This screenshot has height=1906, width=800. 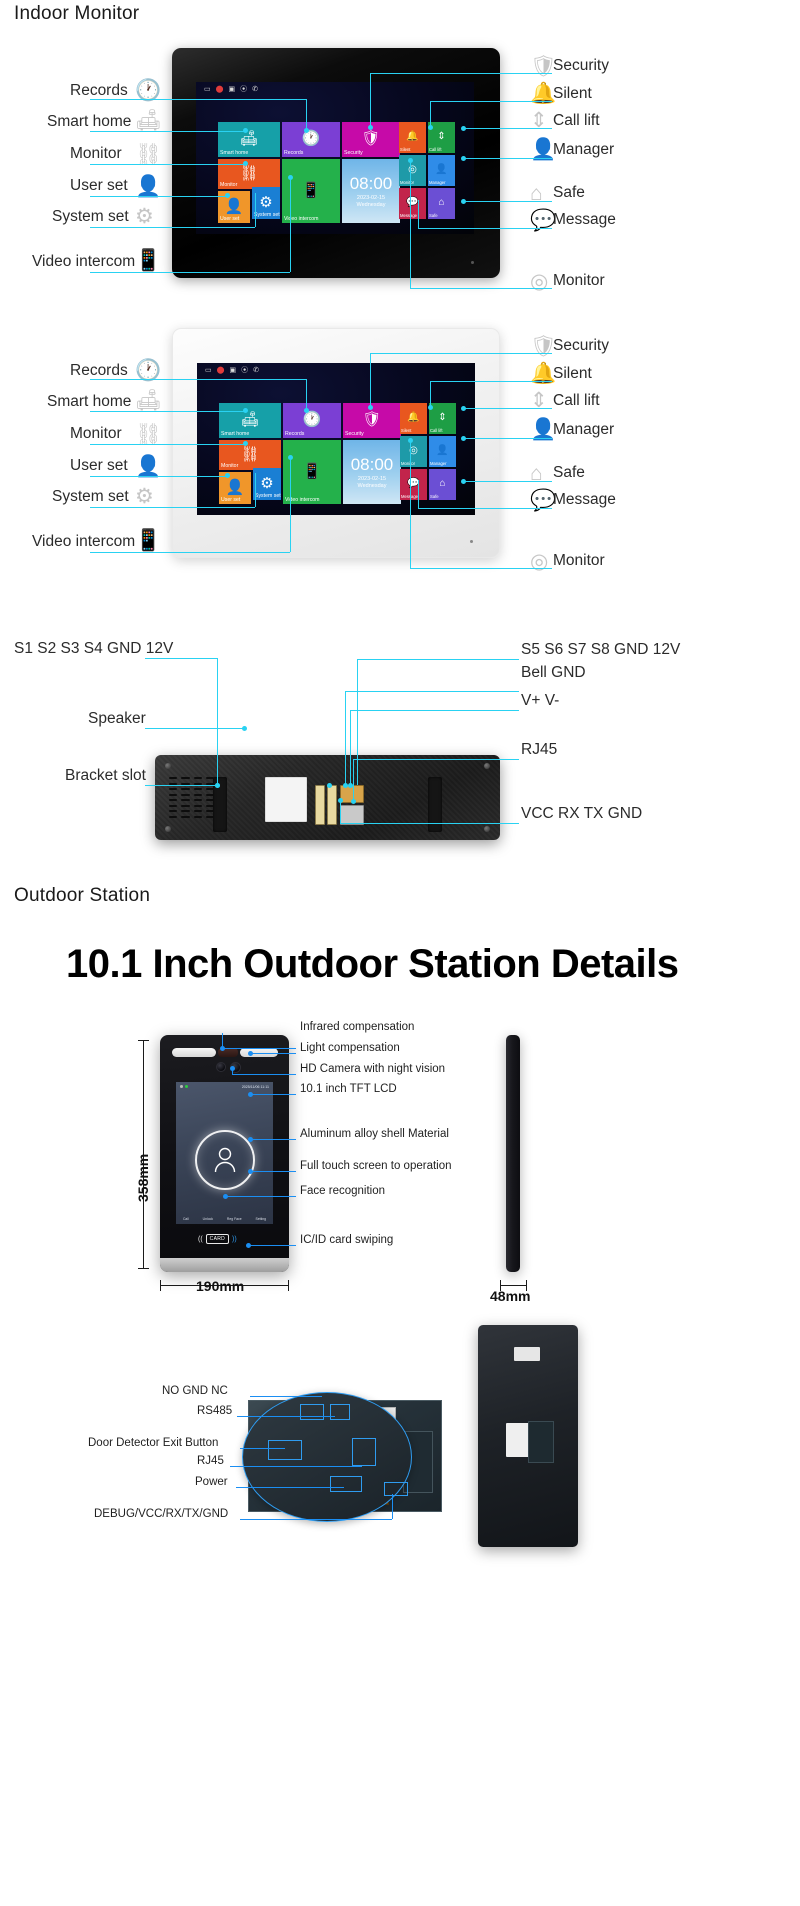 What do you see at coordinates (372, 964) in the screenshot?
I see `outdoor-station-heading: 10.1 Inch Outdoor Station Details` at bounding box center [372, 964].